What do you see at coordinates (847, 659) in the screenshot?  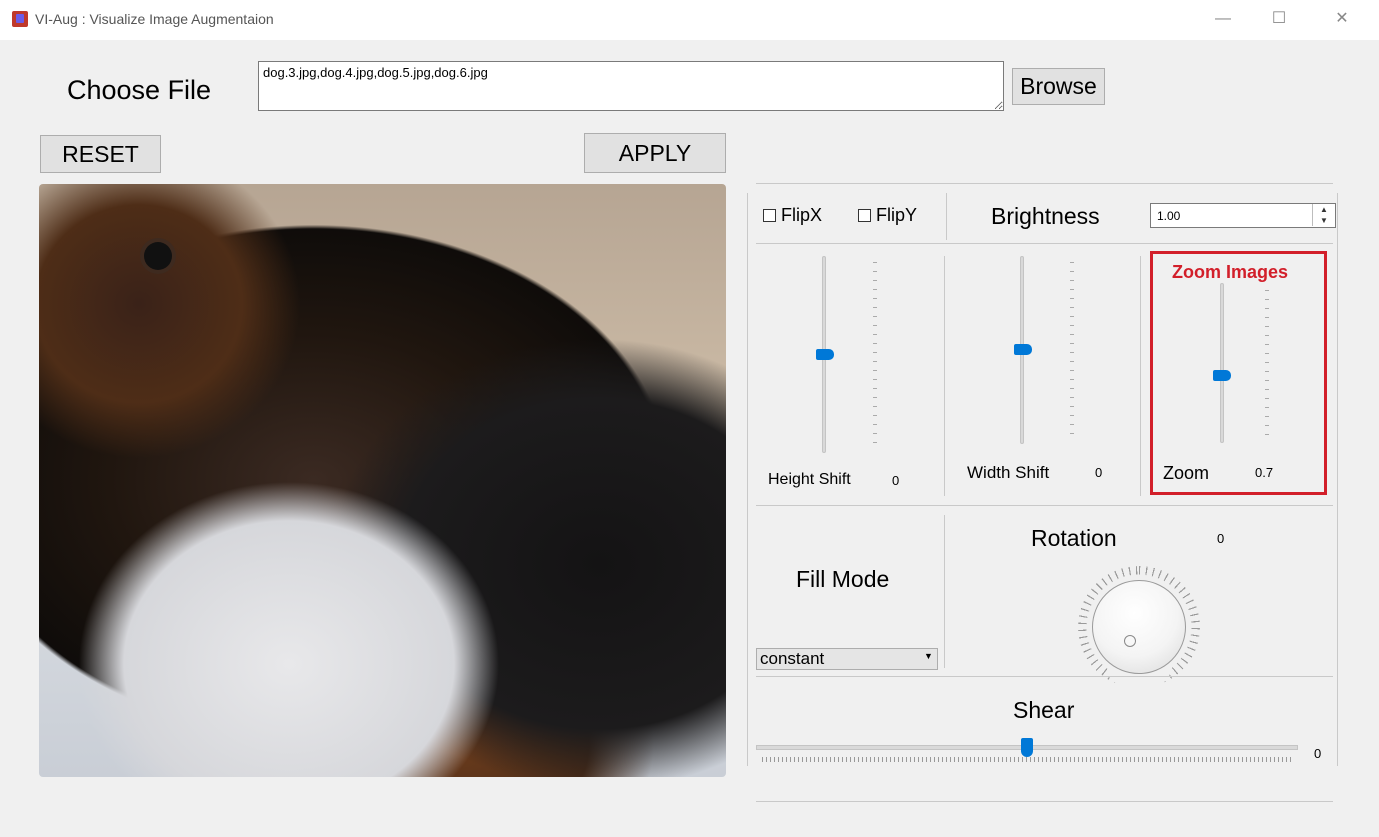 I see `fill-mode-select: constant` at bounding box center [847, 659].